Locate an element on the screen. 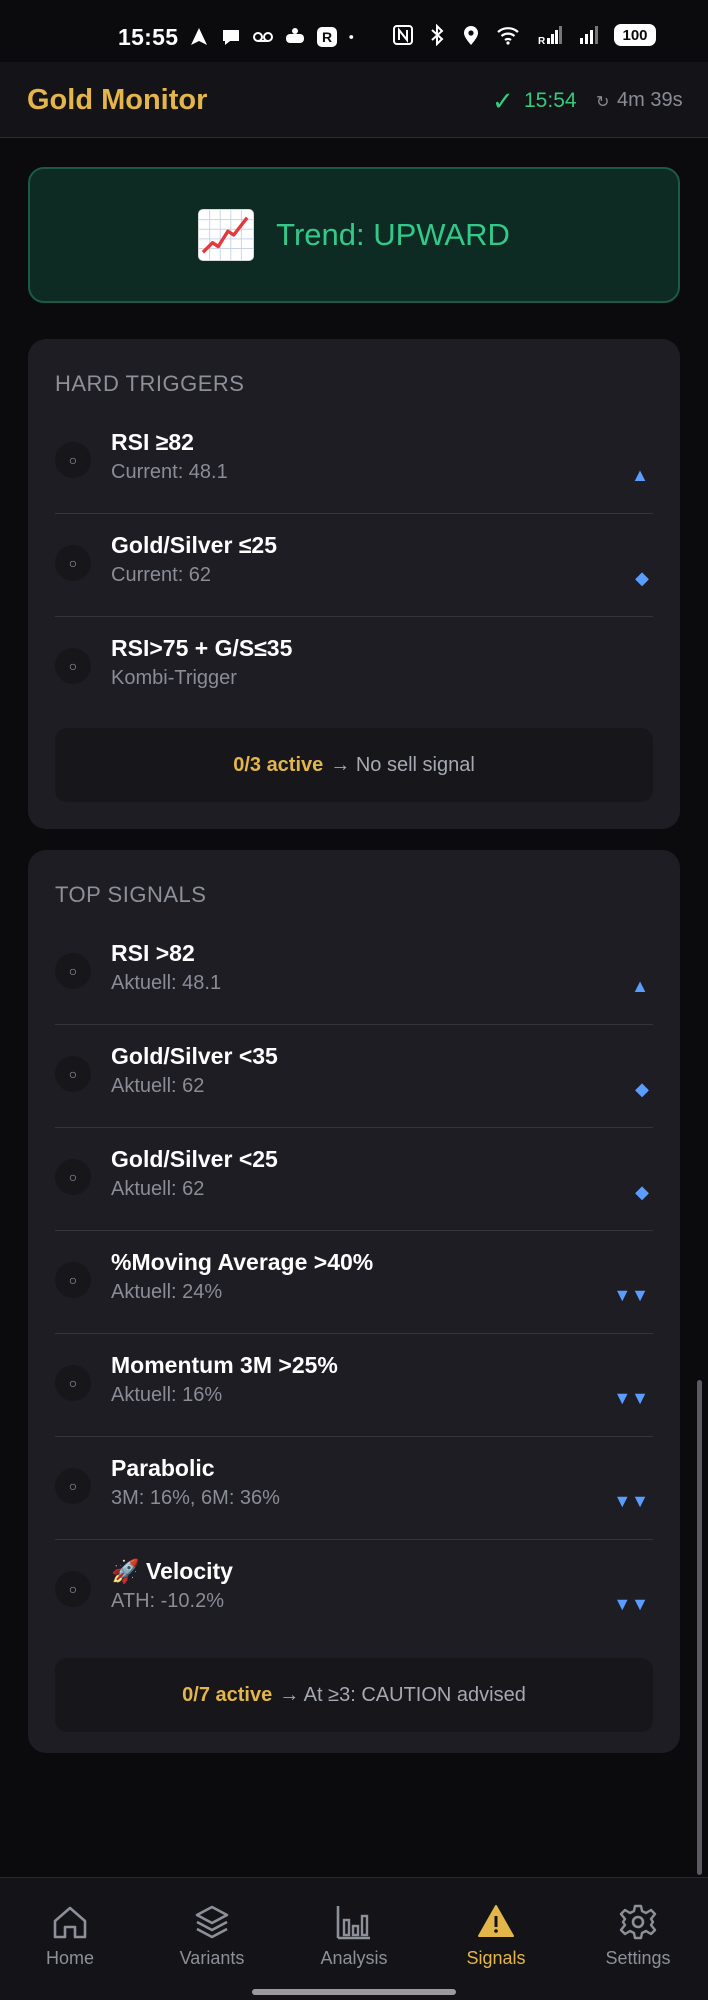  scrollbar is located at coordinates (699, 1627).